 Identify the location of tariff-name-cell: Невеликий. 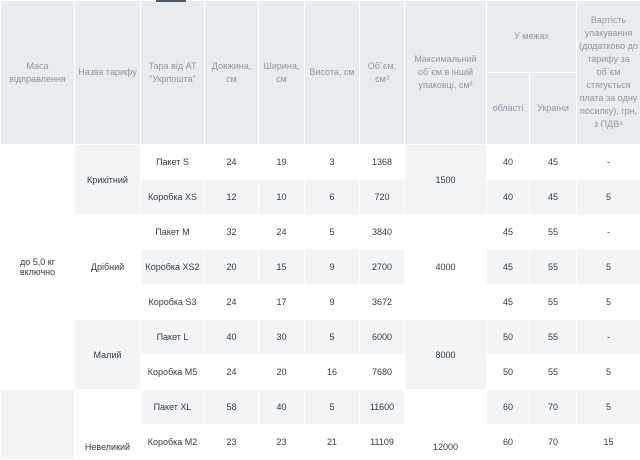
(107, 424).